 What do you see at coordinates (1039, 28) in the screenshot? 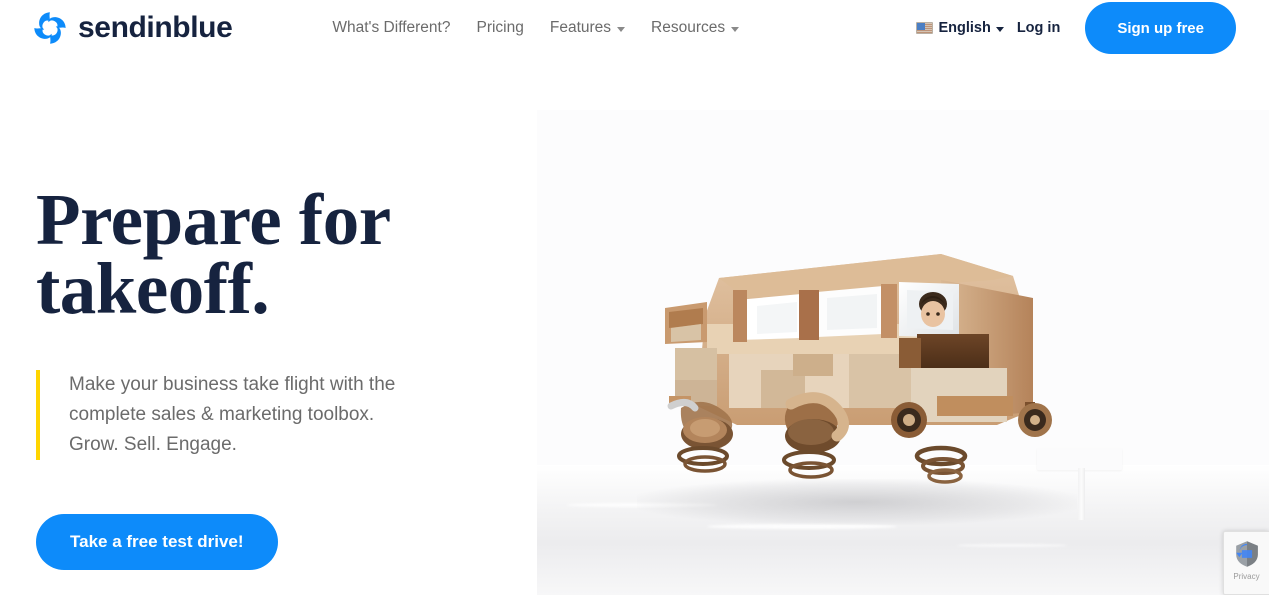
I see `login-link: Log in` at bounding box center [1039, 28].